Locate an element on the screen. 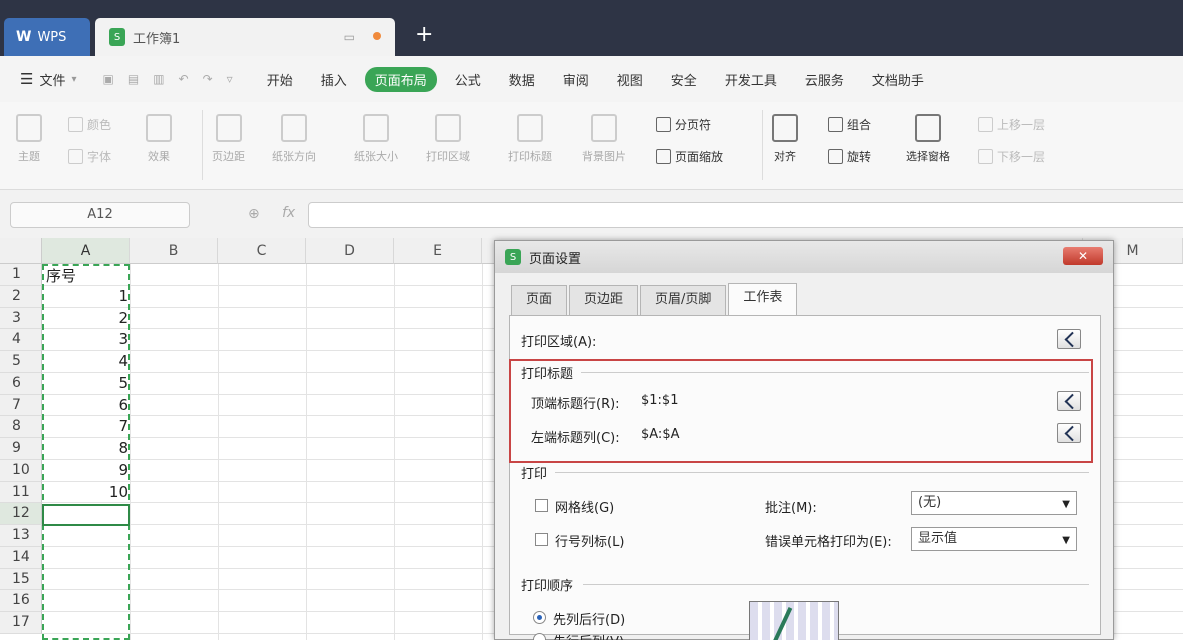 The width and height of the screenshot is (1183, 640). zoom-icon: ⊕ is located at coordinates (254, 214).